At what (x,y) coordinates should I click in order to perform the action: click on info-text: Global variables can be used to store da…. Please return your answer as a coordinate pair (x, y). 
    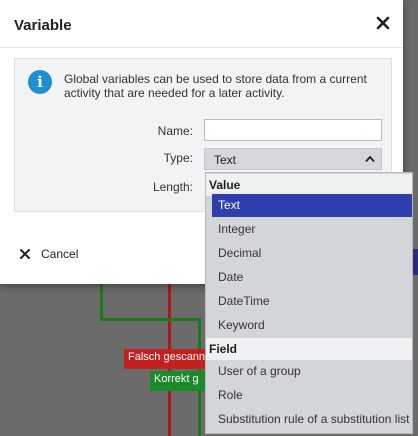
    Looking at the image, I should click on (215, 86).